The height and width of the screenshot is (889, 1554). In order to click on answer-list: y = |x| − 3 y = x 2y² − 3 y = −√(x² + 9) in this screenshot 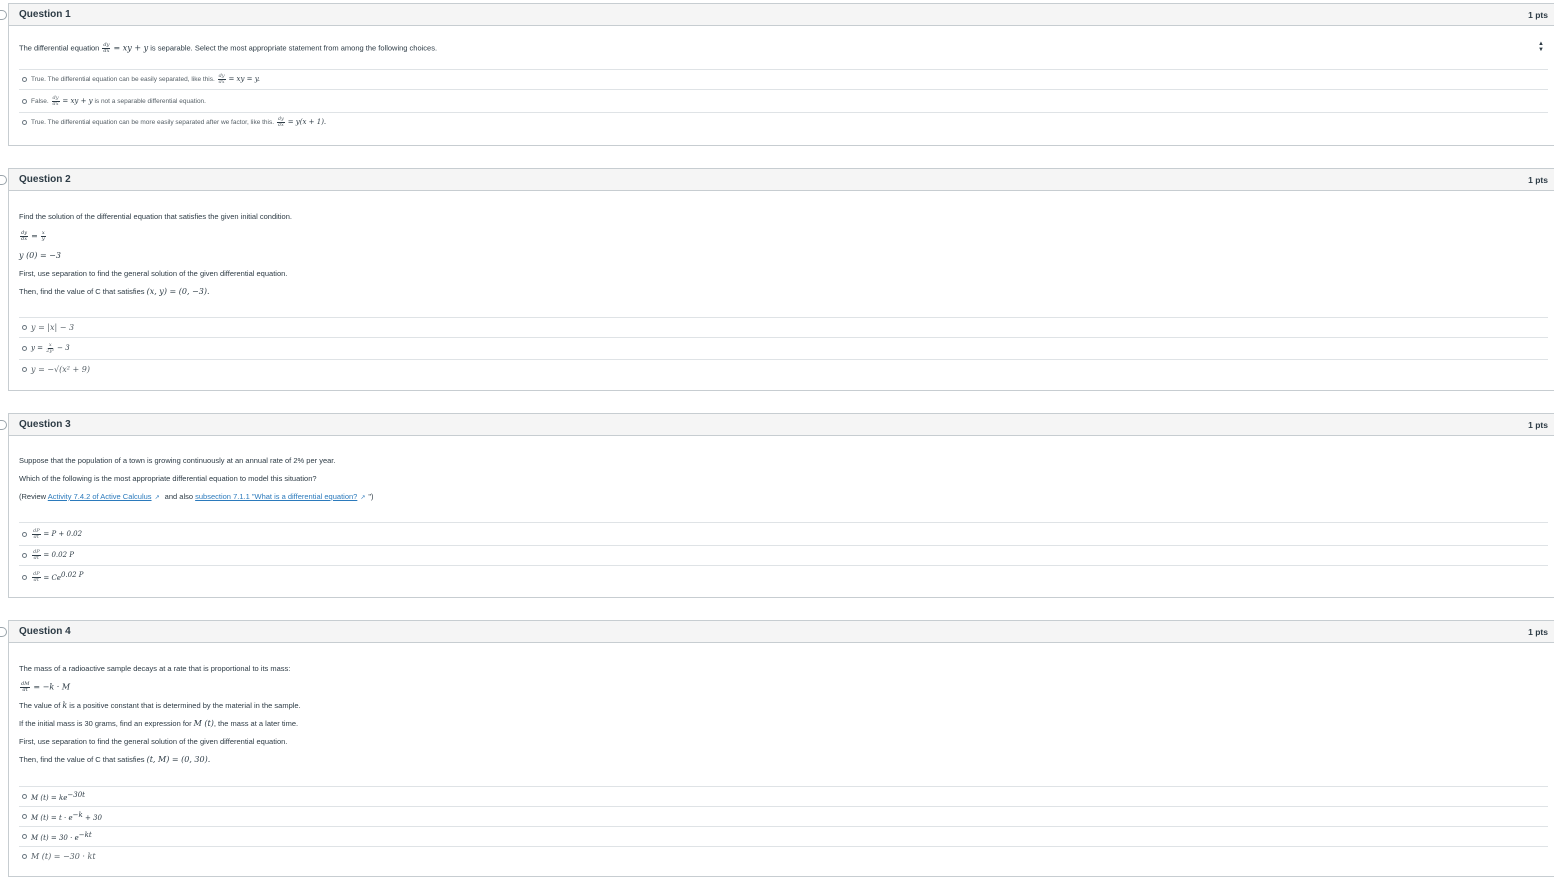, I will do `click(783, 348)`.